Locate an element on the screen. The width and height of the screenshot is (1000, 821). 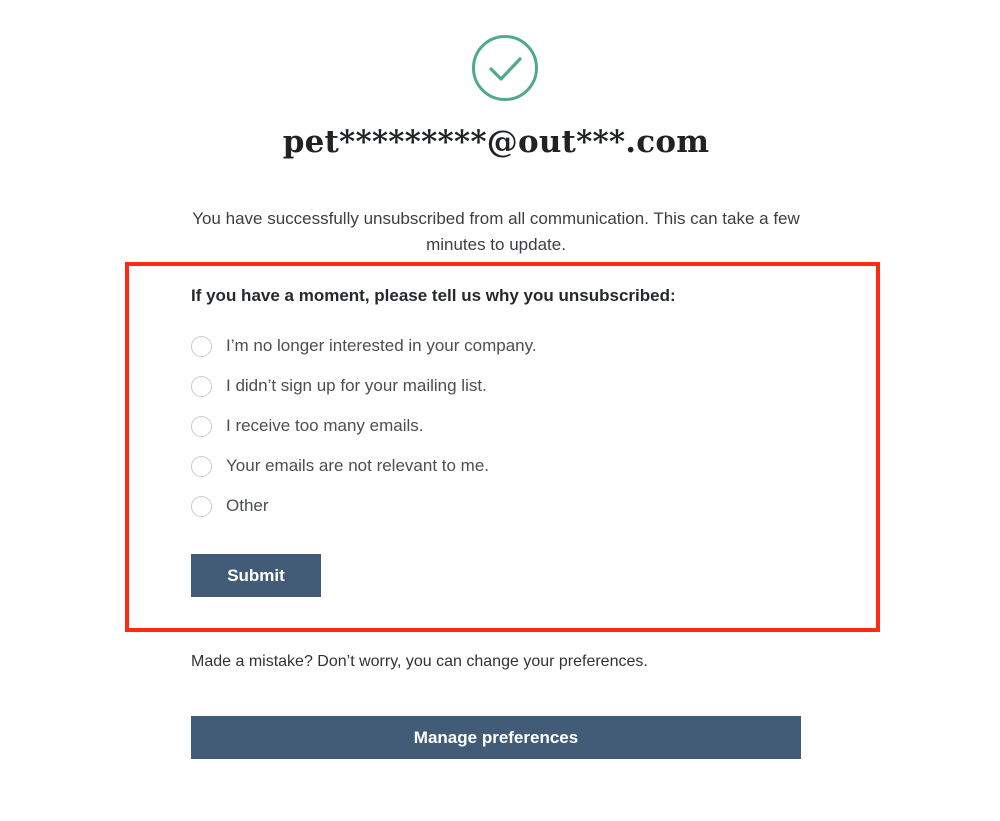
reason-option: Other is located at coordinates (364, 506).